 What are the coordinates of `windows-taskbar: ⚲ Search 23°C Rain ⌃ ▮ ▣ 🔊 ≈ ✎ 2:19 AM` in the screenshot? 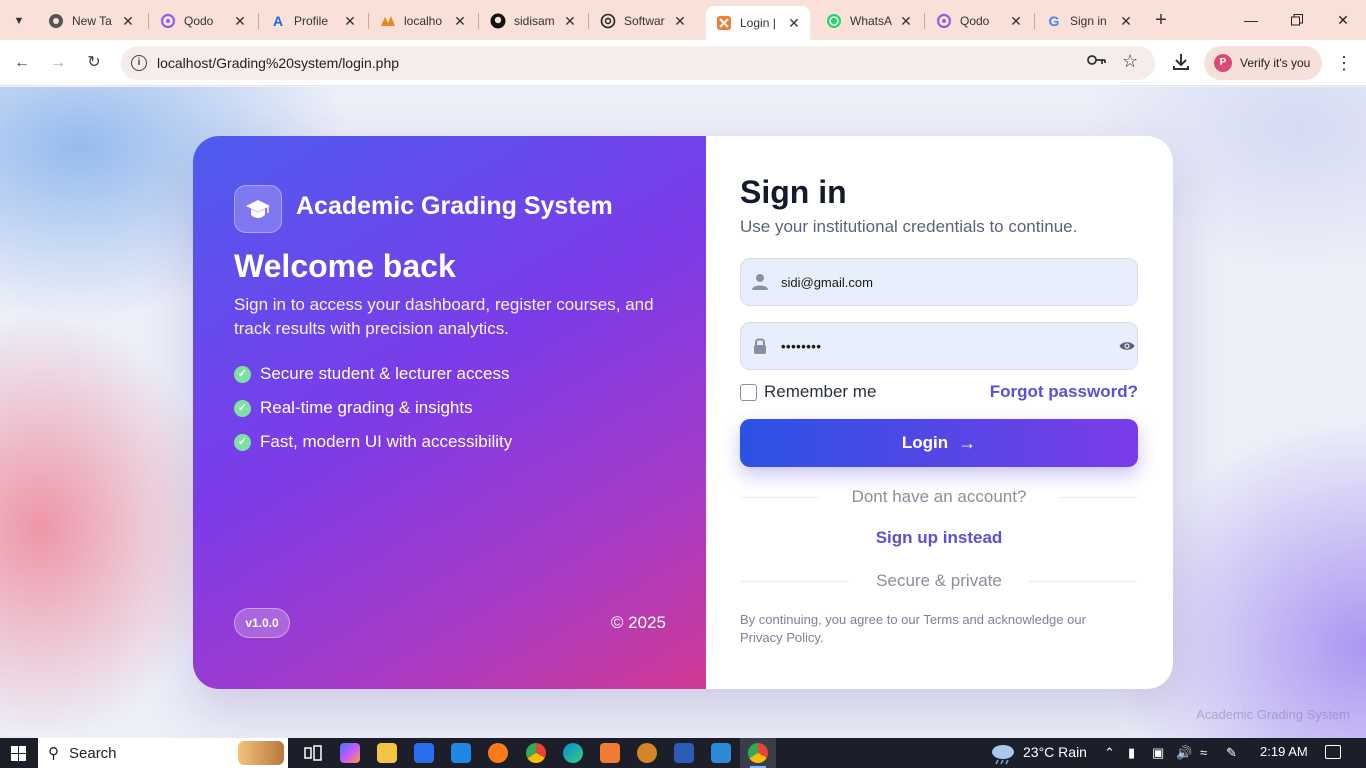 It's located at (683, 753).